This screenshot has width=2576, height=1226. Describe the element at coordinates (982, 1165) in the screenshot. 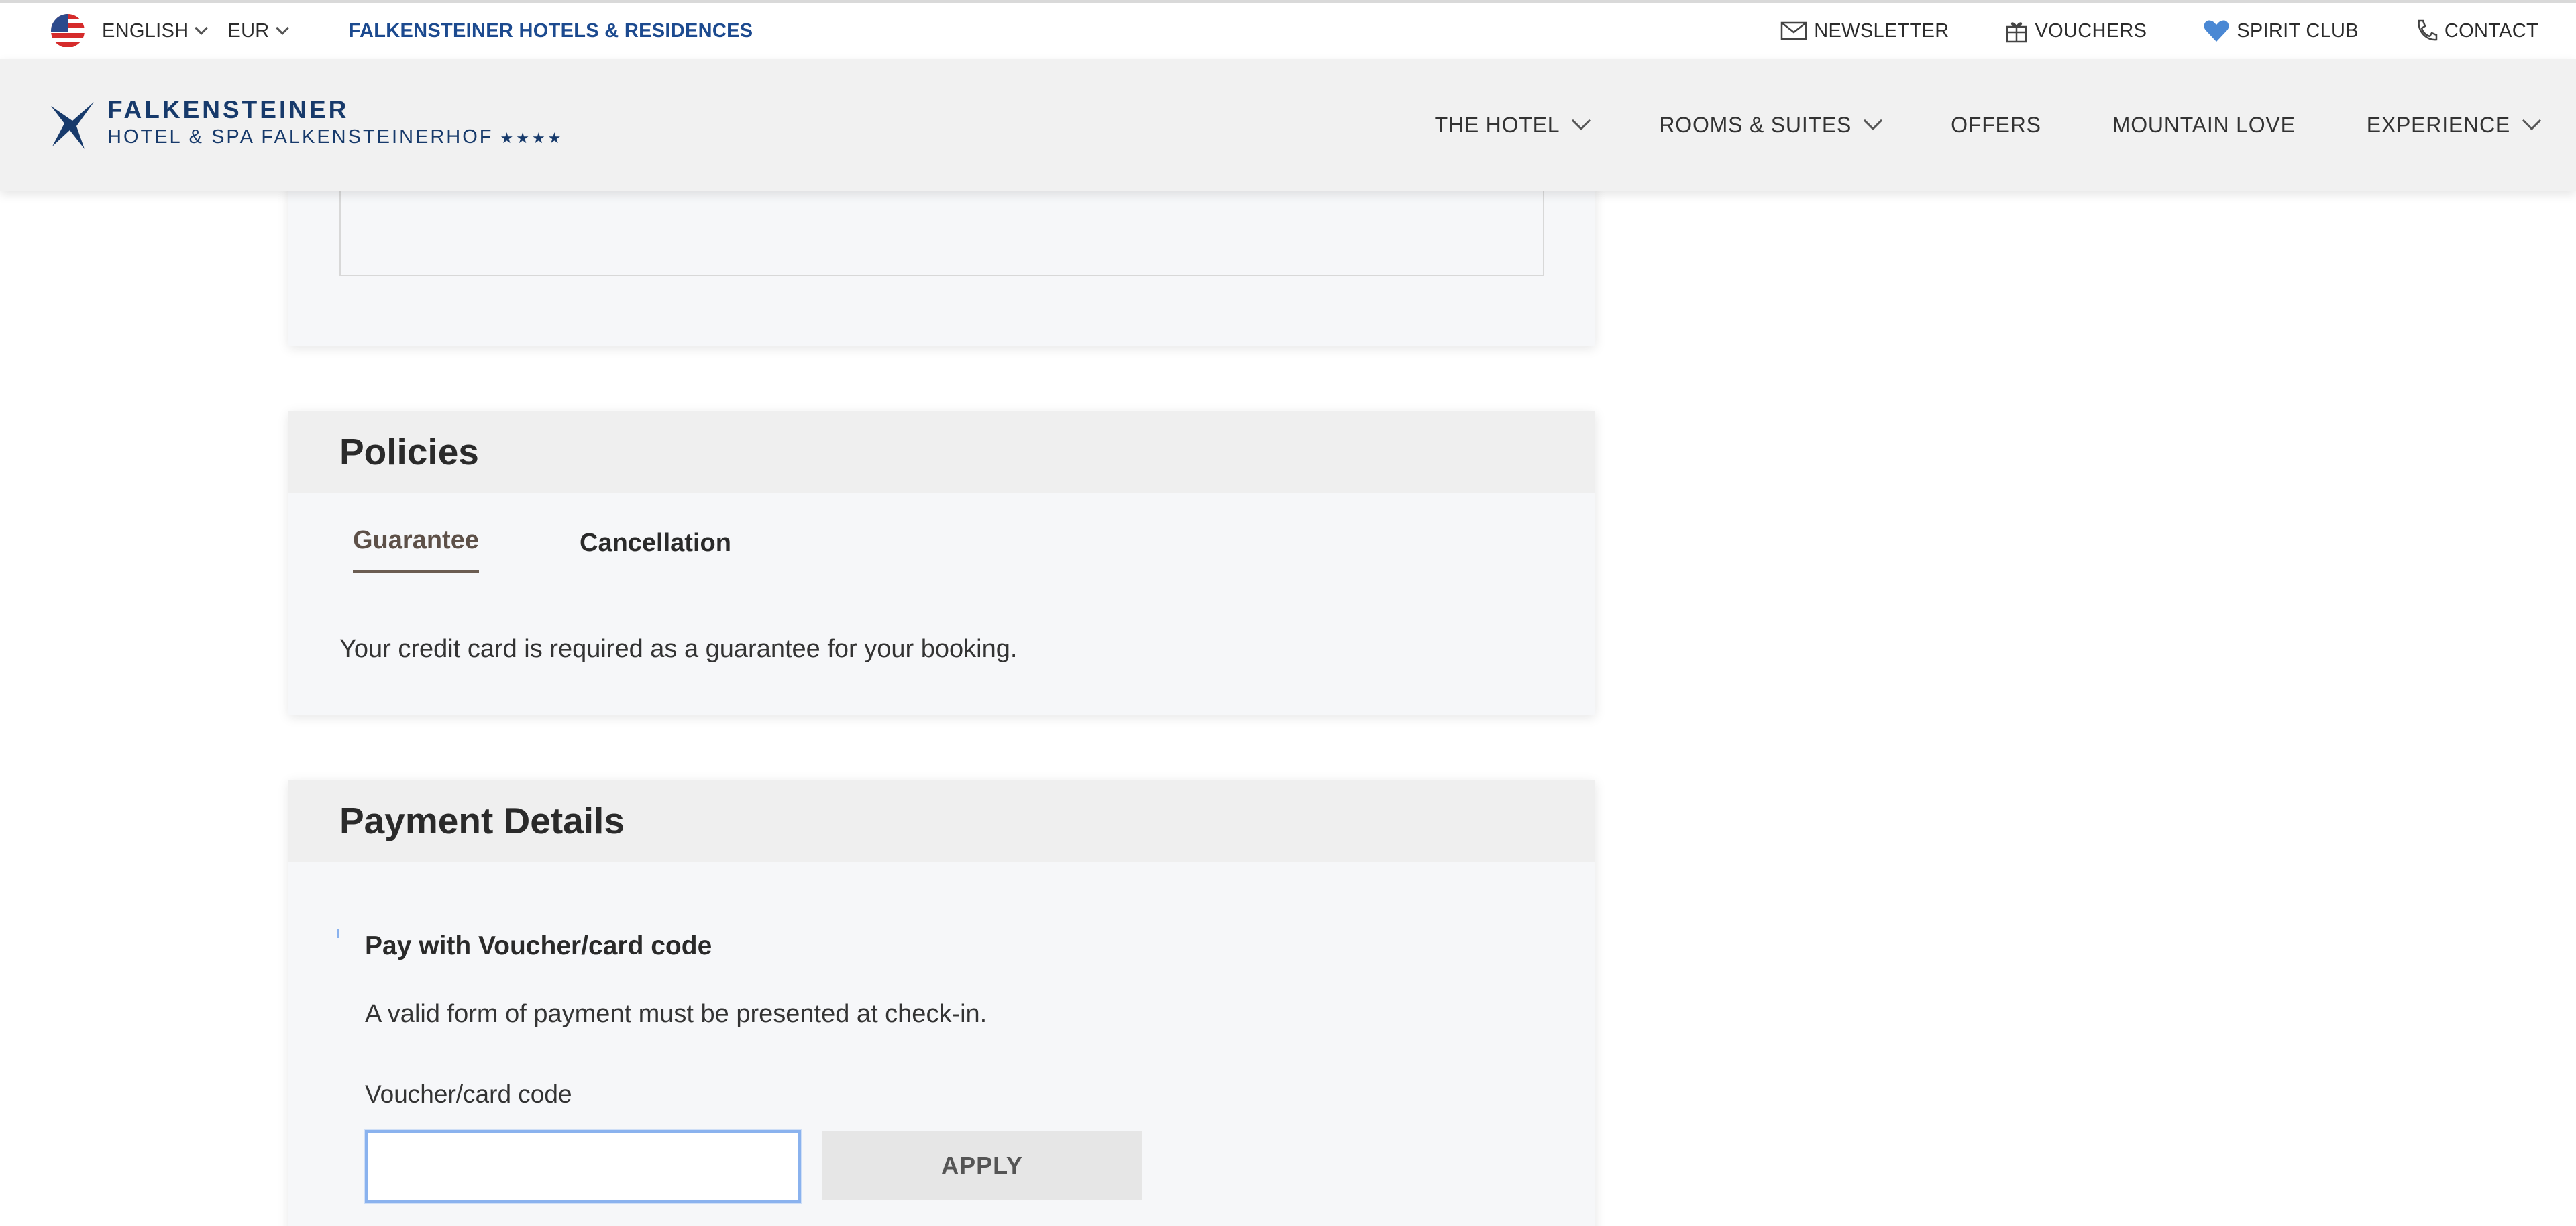

I see `apply-button: APPLY` at that location.